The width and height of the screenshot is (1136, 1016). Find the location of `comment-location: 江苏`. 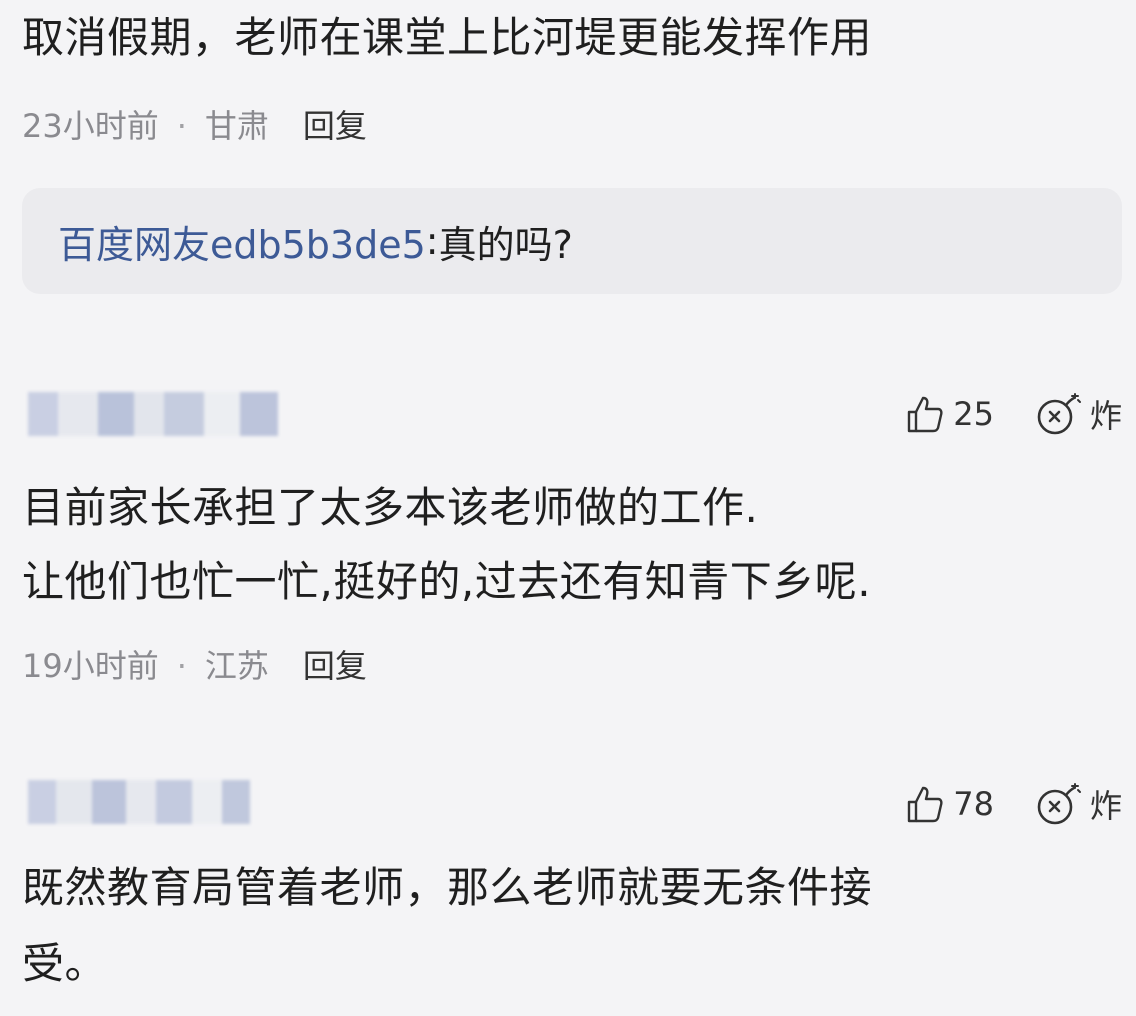

comment-location: 江苏 is located at coordinates (236, 666).